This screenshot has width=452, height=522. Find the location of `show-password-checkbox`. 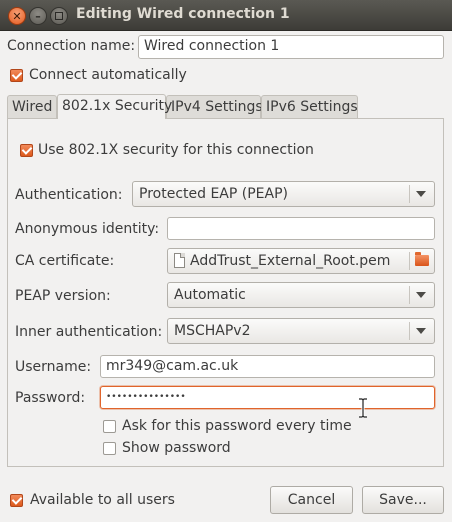

show-password-checkbox is located at coordinates (109, 448).